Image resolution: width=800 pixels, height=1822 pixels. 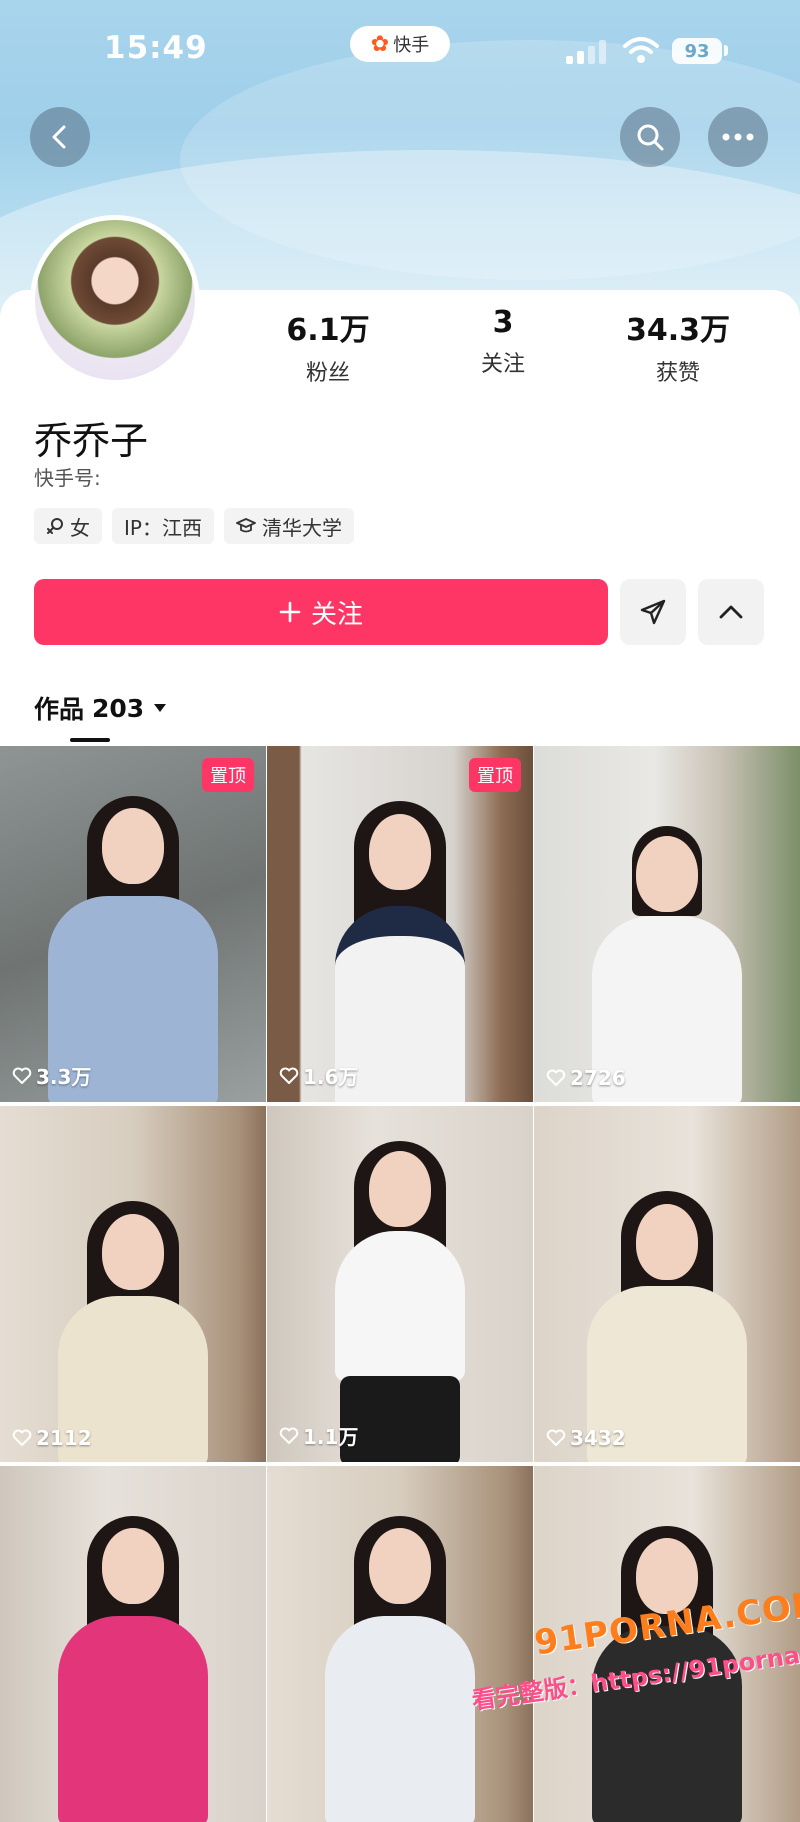 What do you see at coordinates (328, 330) in the screenshot?
I see `stat-value: 6.1万` at bounding box center [328, 330].